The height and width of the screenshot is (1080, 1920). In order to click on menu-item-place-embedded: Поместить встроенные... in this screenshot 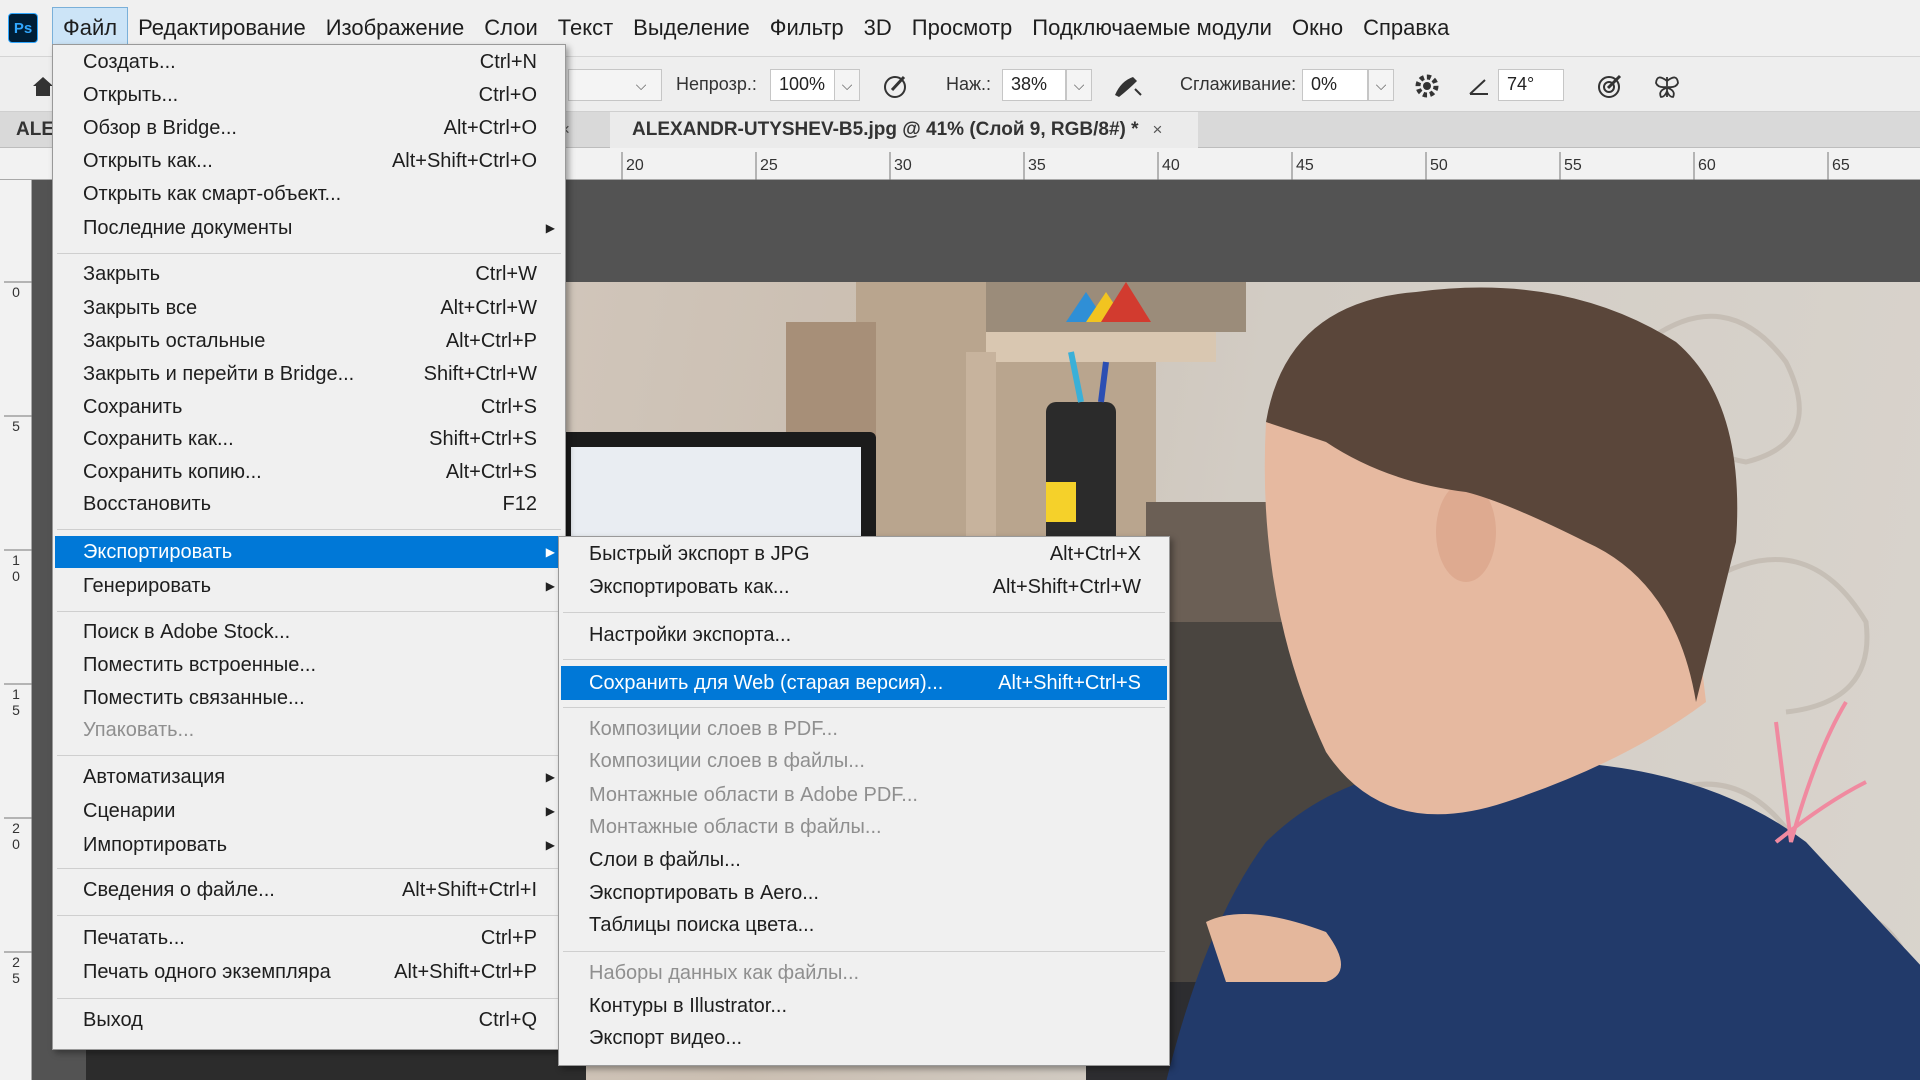, I will do `click(309, 665)`.